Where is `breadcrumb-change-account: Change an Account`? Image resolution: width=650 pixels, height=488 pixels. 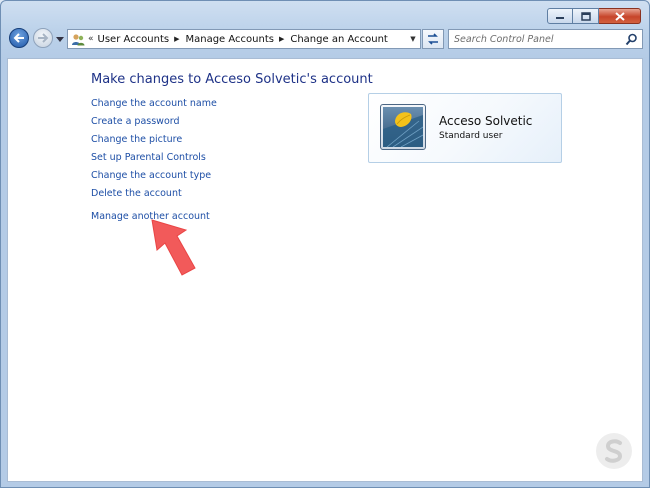
breadcrumb-change-account: Change an Account is located at coordinates (339, 39).